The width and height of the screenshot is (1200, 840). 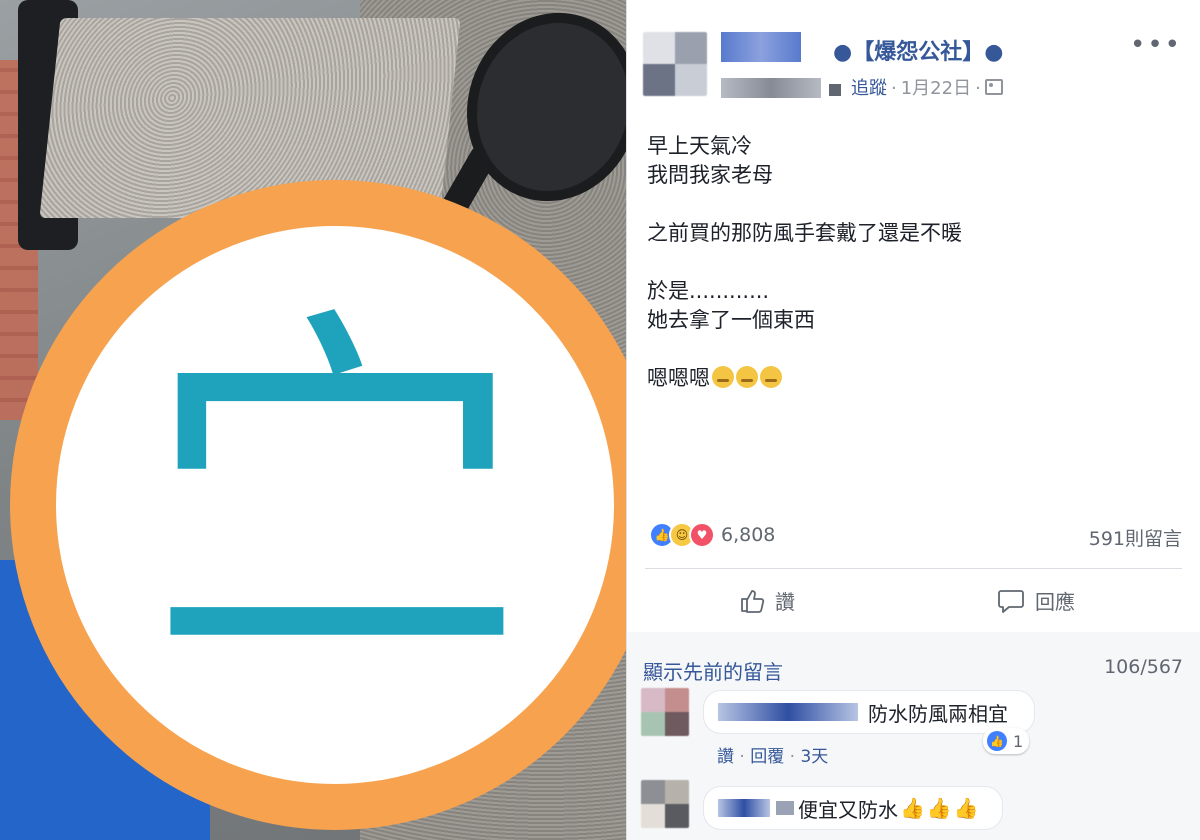 I want to click on comment-bubble: 防水防風兩相宜, so click(x=869, y=712).